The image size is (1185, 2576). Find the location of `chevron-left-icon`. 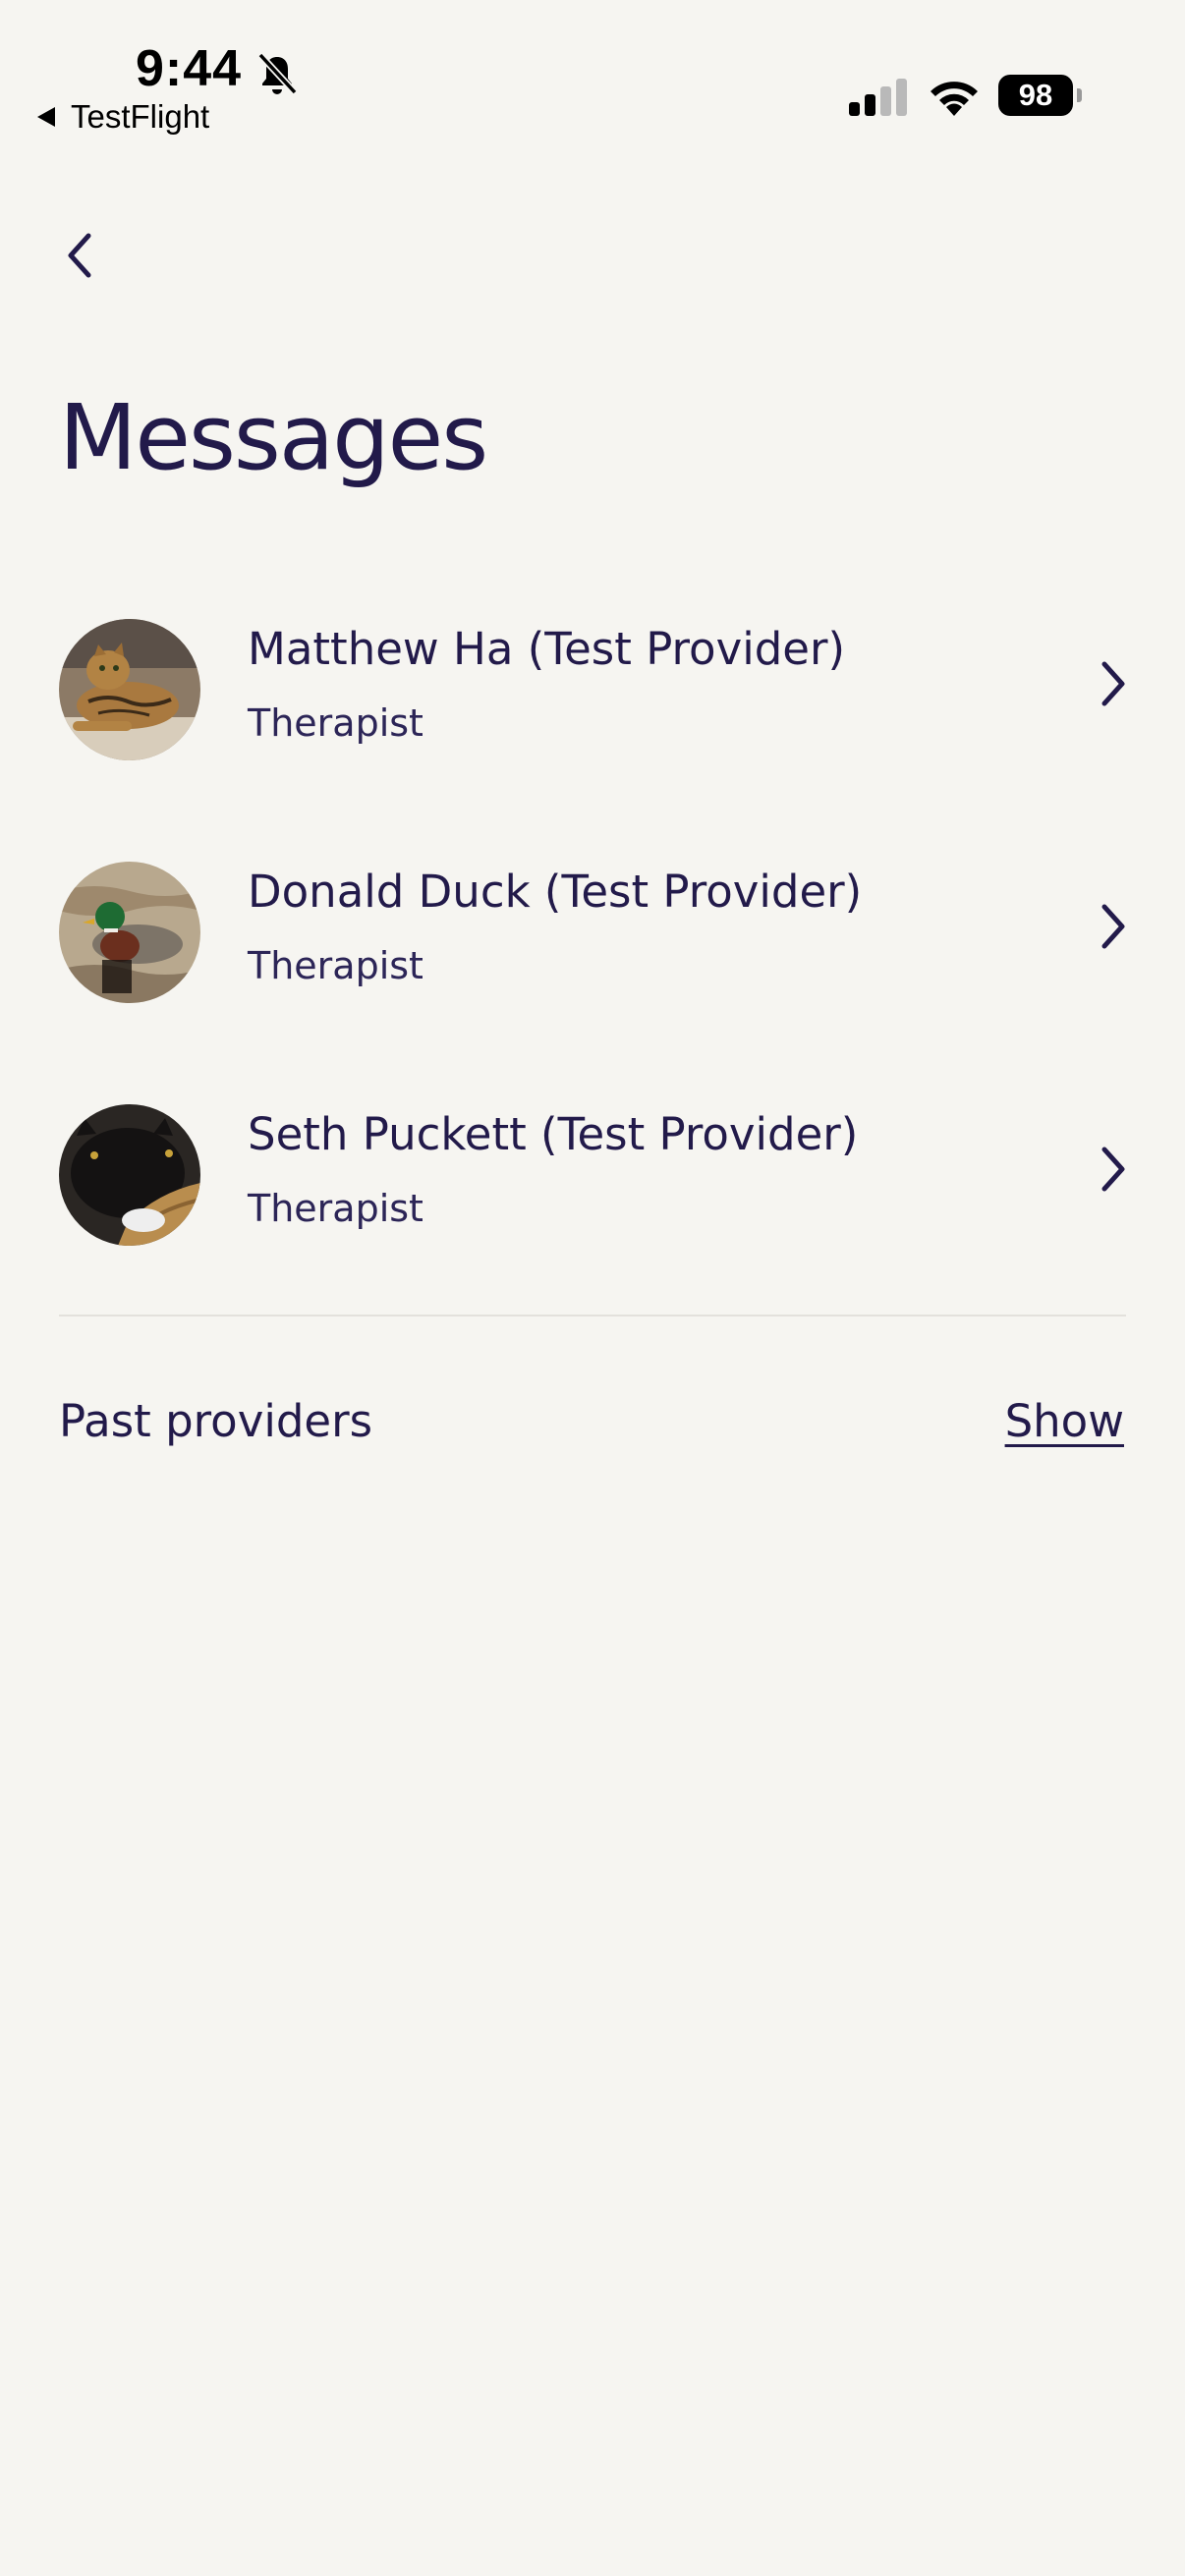

chevron-left-icon is located at coordinates (82, 255).